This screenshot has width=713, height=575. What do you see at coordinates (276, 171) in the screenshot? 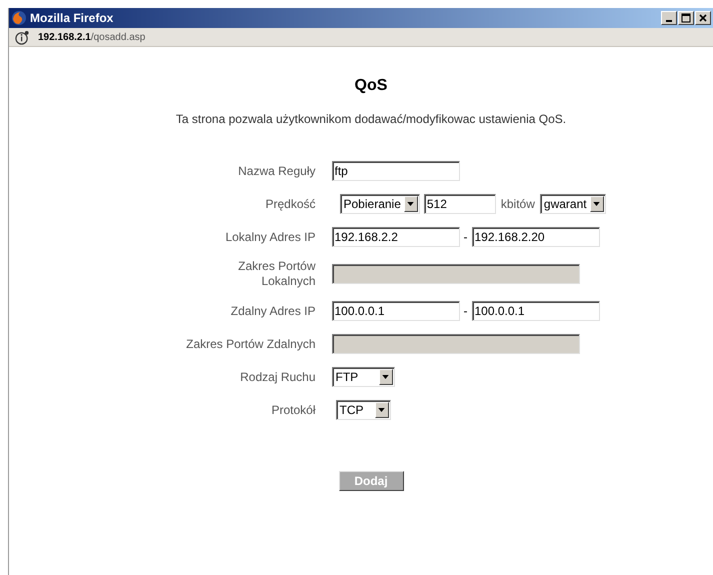
I see `field-label: Nazwa Reguły` at bounding box center [276, 171].